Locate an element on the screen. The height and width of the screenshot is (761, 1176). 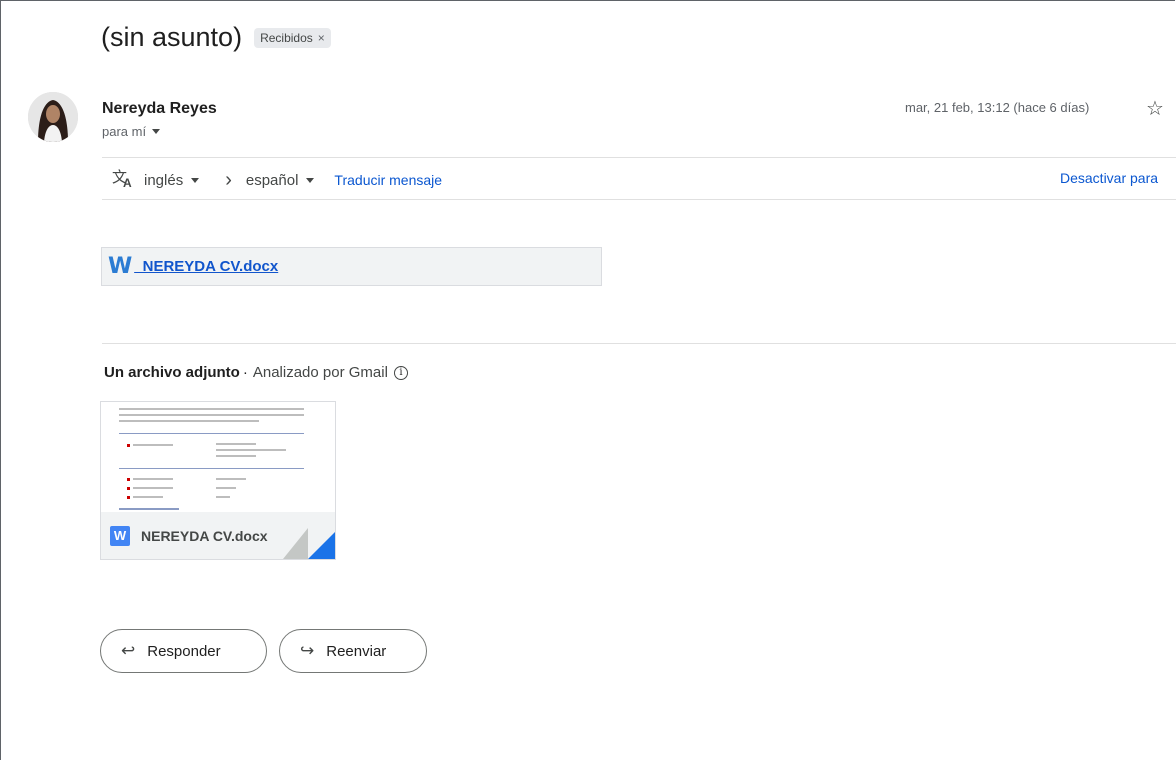
chevron-right-icon: › is located at coordinates (228, 179).